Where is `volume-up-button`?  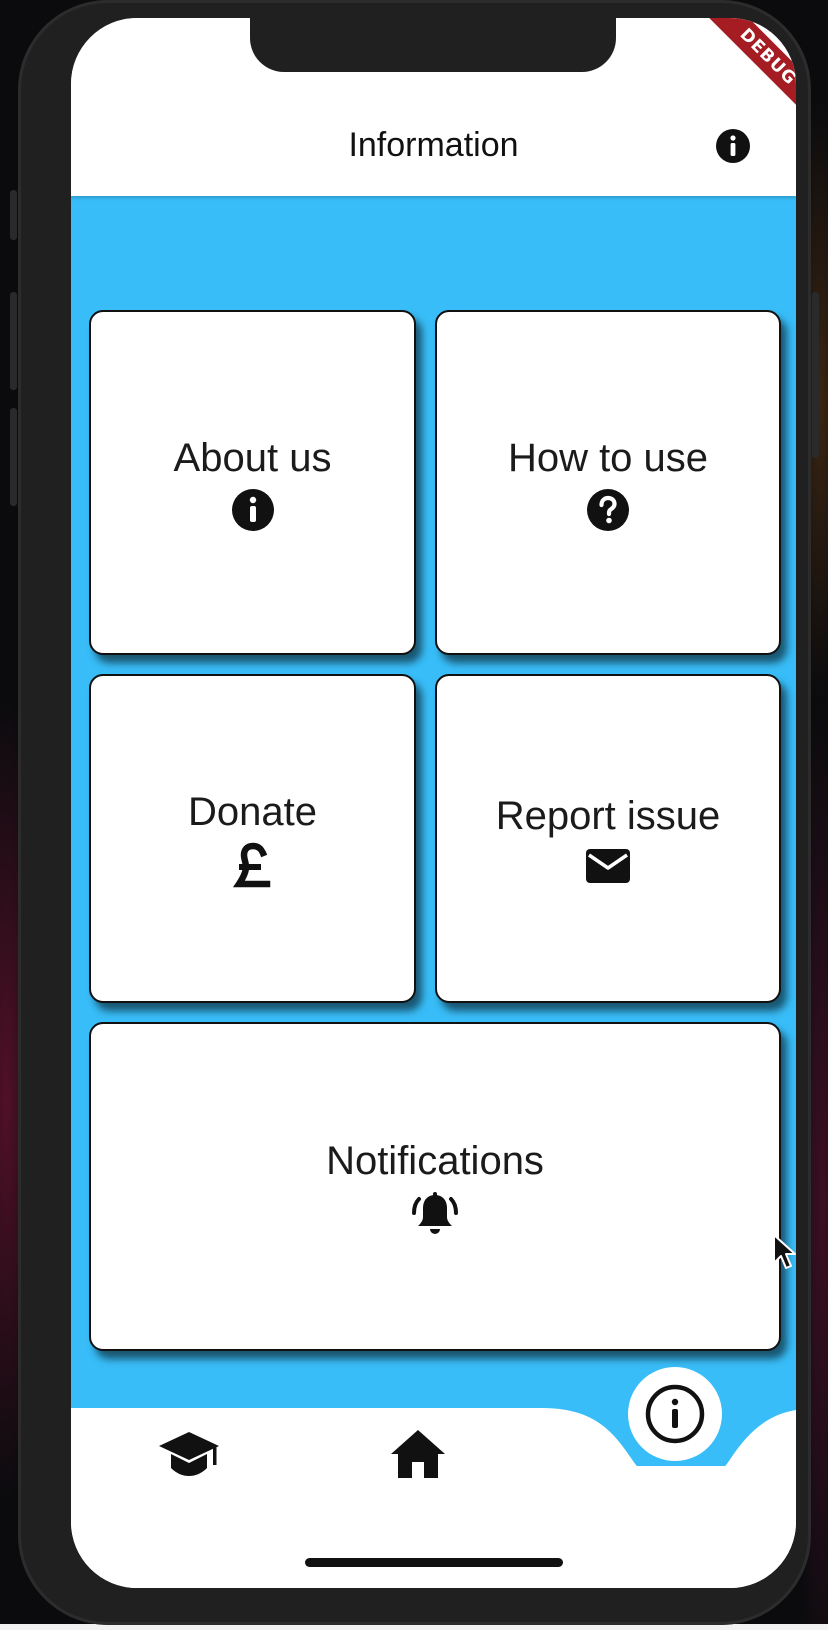
volume-up-button is located at coordinates (13, 341).